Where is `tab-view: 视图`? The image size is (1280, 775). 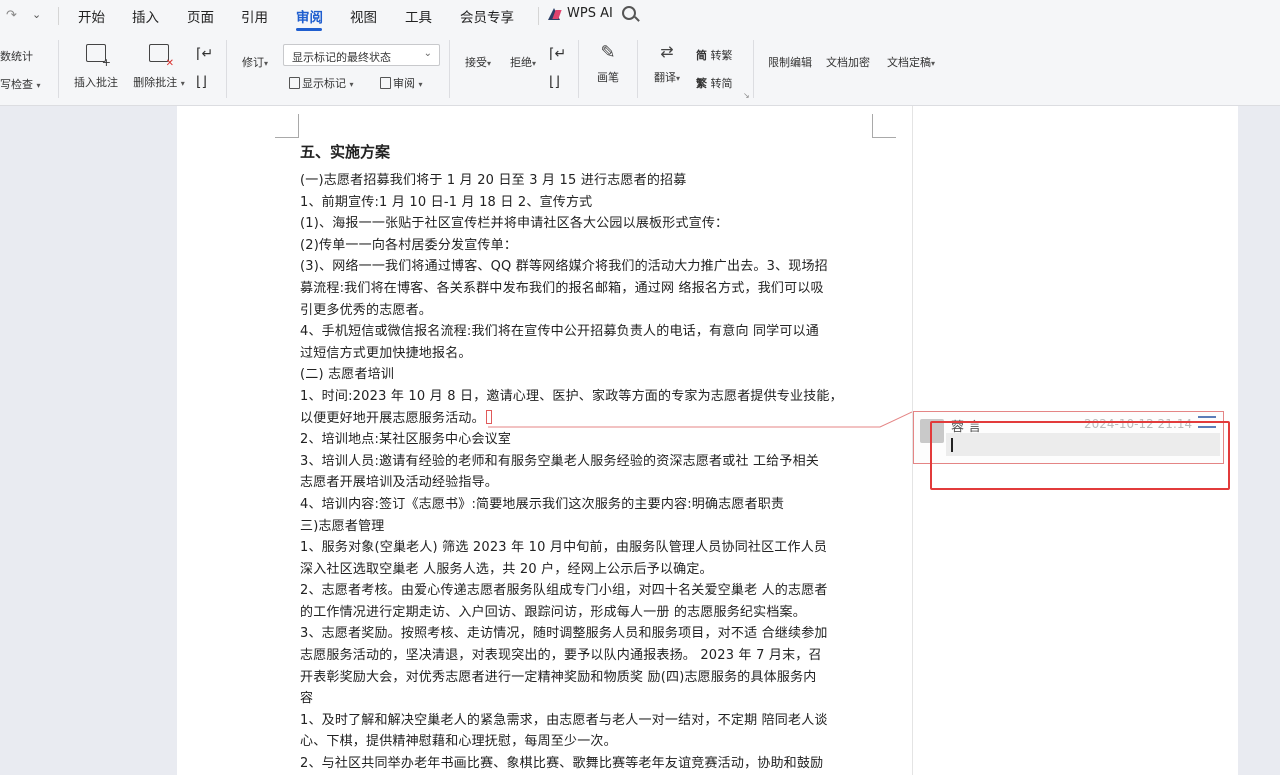 tab-view: 视图 is located at coordinates (363, 16).